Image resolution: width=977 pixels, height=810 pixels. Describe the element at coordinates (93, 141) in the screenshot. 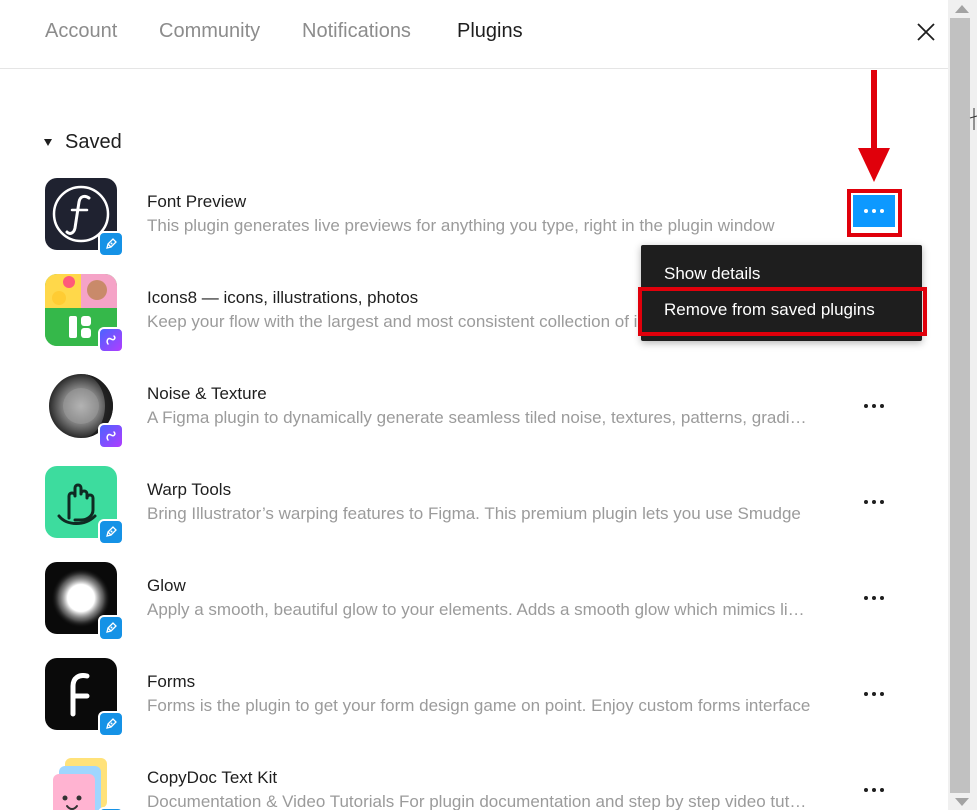

I see `section-title: Saved` at that location.